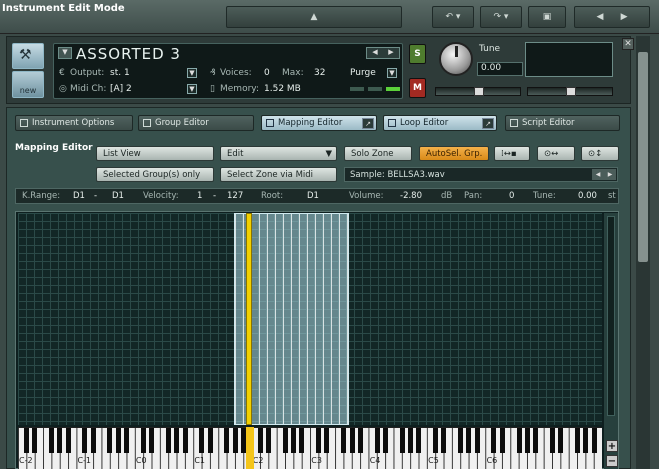 This screenshot has height=469, width=659. I want to click on autosel-group-button: AutoSel. Grp., so click(454, 153).